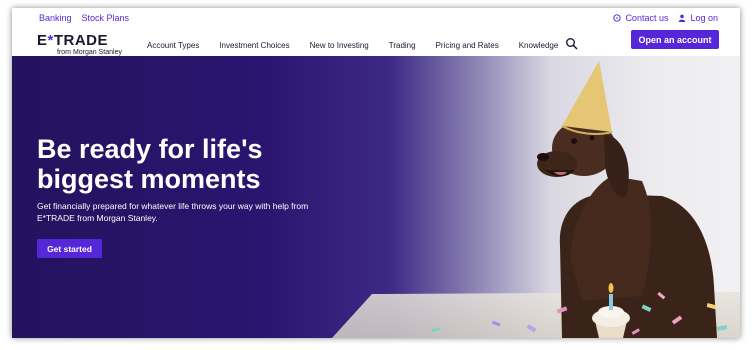 Image resolution: width=752 pixels, height=350 pixels. What do you see at coordinates (254, 45) in the screenshot?
I see `nav-investment-choices: Investment Choices` at bounding box center [254, 45].